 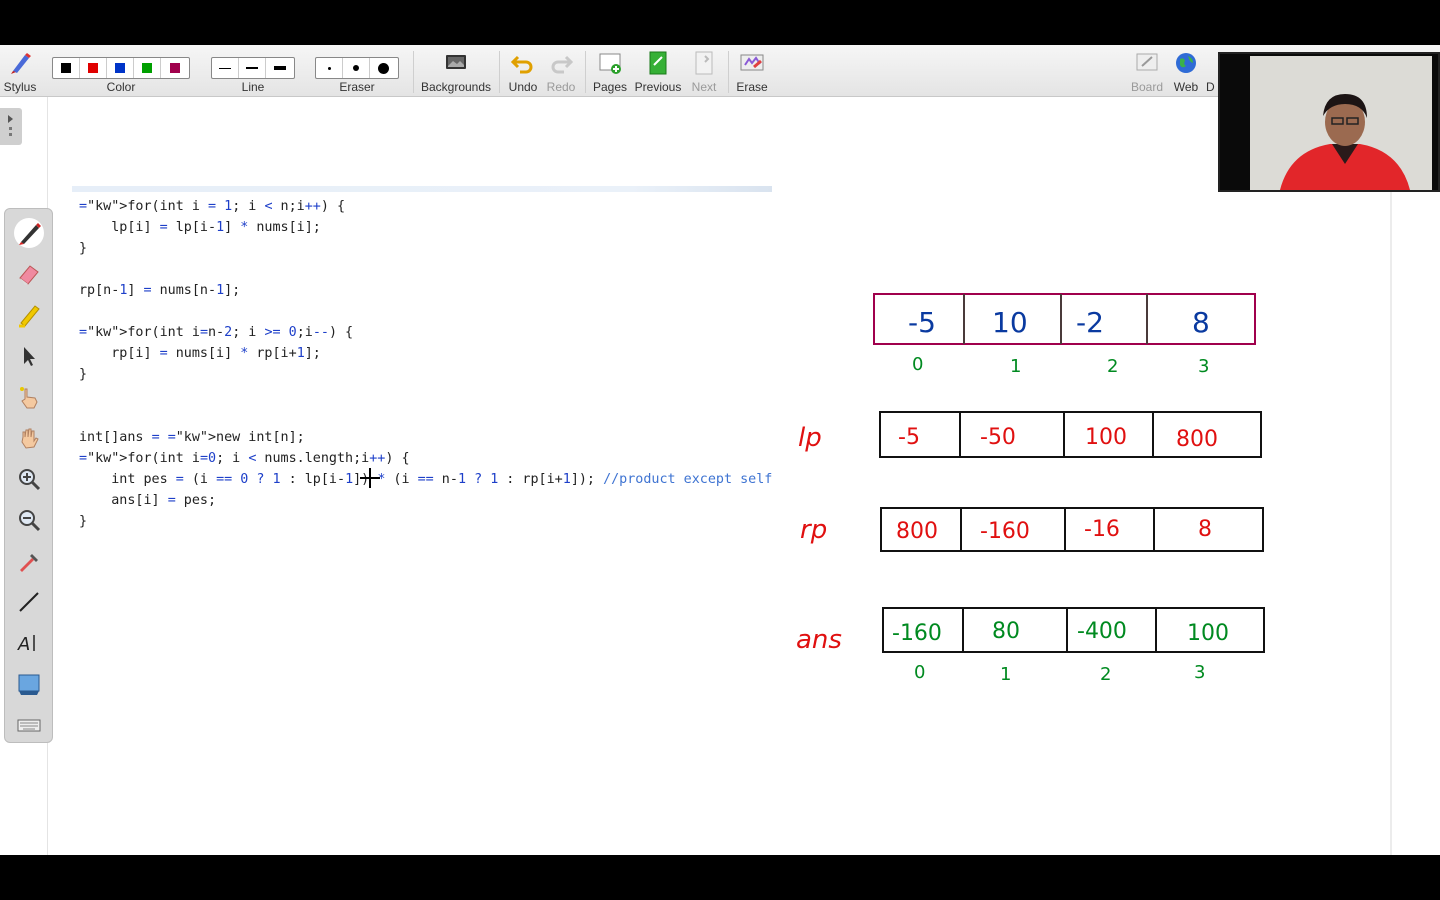 I want to click on pointer-tool, so click(x=29, y=397).